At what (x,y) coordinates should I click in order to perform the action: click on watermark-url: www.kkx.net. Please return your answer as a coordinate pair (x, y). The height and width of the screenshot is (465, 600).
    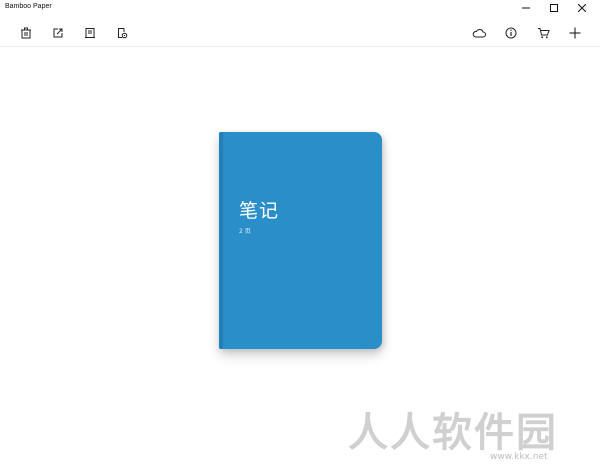
    Looking at the image, I should click on (519, 457).